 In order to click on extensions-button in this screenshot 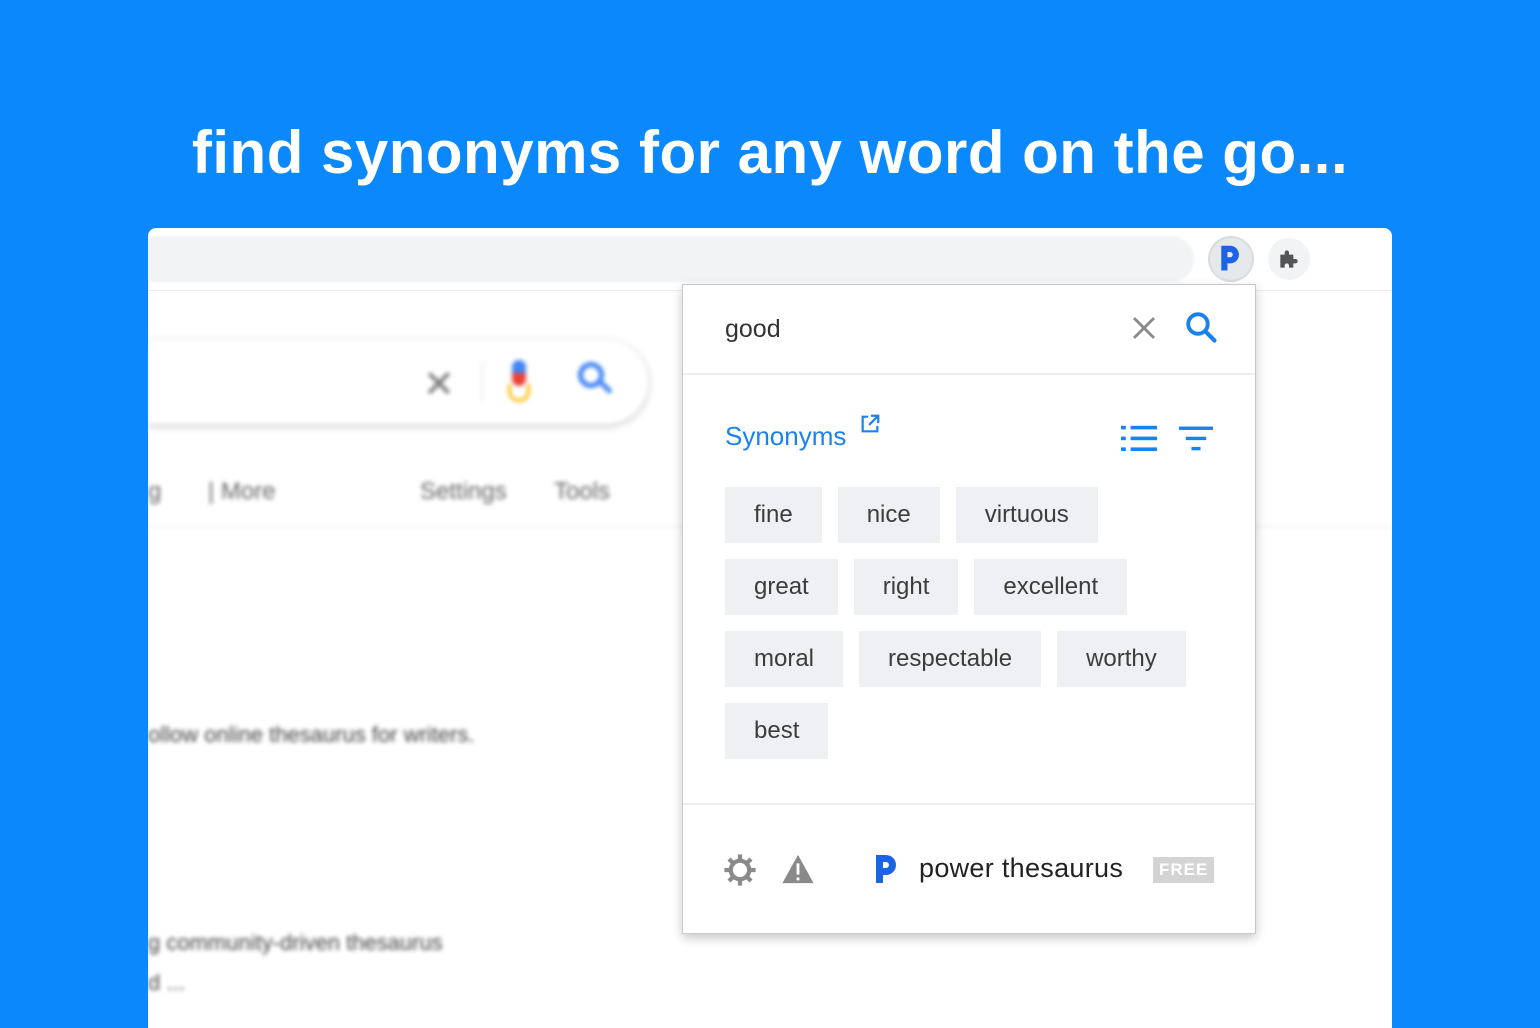, I will do `click(1289, 259)`.